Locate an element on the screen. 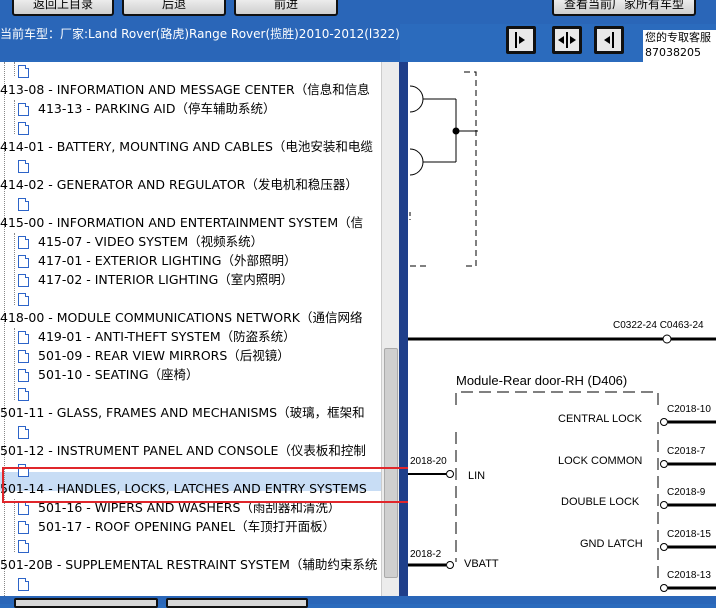 The image size is (716, 608). expand-right-button is located at coordinates (521, 40).